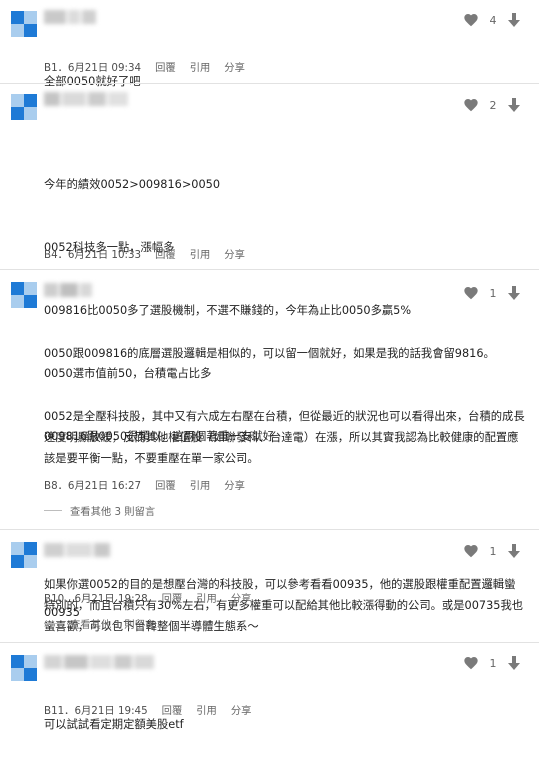  Describe the element at coordinates (93, 255) in the screenshot. I see `floor-timestamp: B4．6月21日 10:33` at that location.